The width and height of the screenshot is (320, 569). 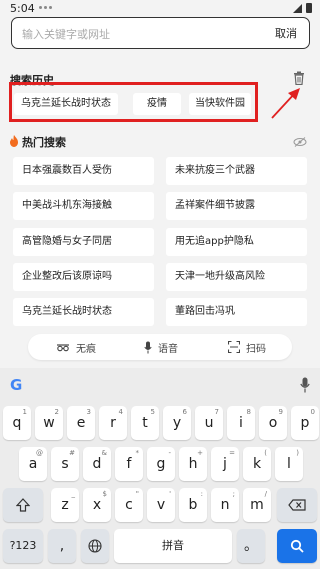 I want to click on key-o: 9o, so click(x=273, y=423).